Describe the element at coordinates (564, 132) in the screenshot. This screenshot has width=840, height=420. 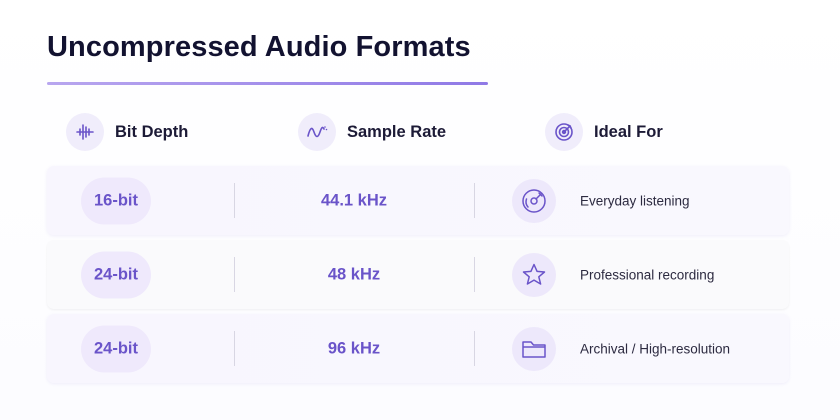
I see `target-icon` at that location.